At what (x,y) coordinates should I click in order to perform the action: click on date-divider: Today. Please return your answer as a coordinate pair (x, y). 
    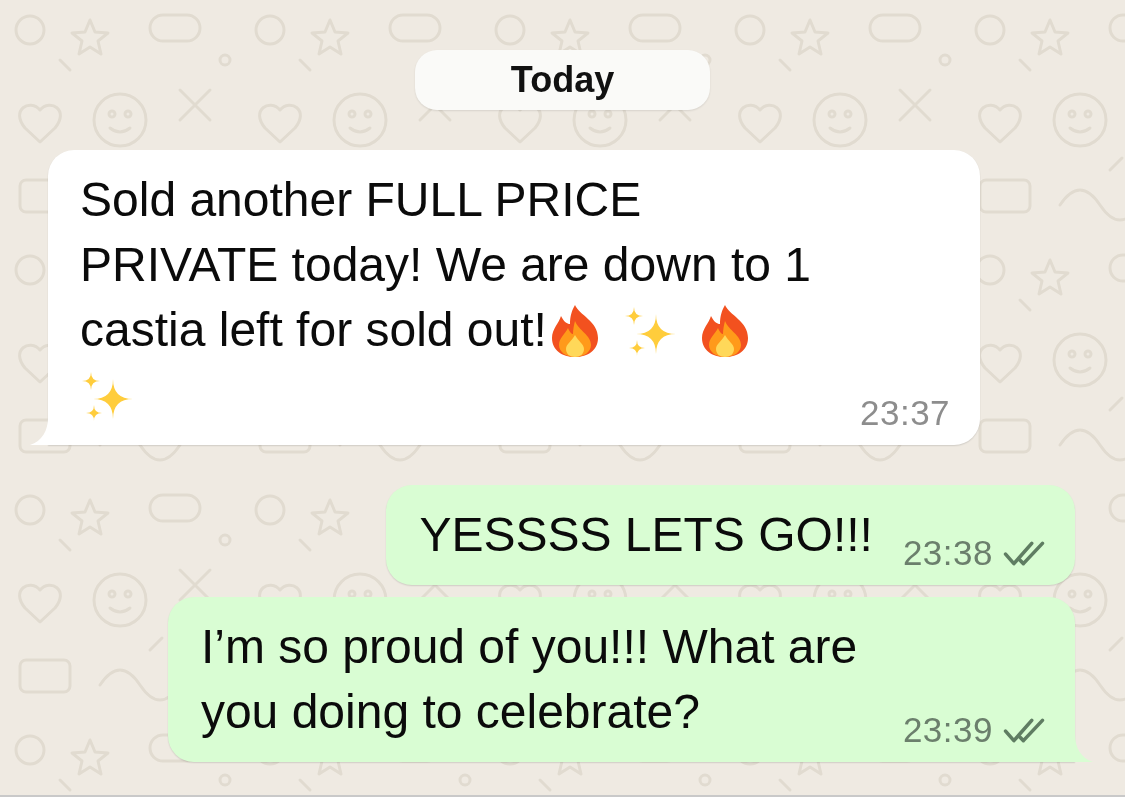
    Looking at the image, I should click on (562, 80).